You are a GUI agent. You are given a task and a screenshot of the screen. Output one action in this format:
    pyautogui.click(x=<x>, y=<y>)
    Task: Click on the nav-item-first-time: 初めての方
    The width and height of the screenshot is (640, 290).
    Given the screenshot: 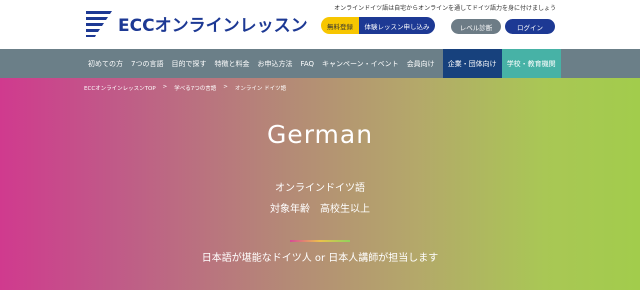 What is the action you would take?
    pyautogui.click(x=105, y=63)
    